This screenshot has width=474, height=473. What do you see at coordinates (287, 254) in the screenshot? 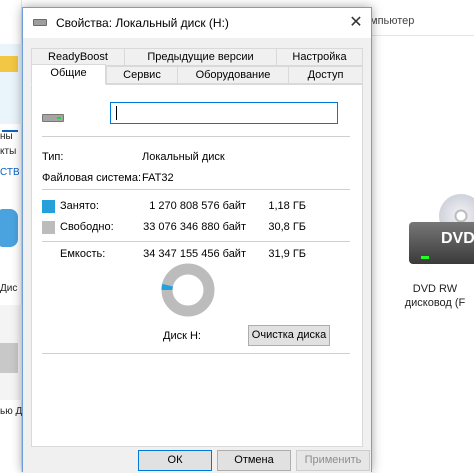
I see `capacity-gb: 31,9 ГБ` at bounding box center [287, 254].